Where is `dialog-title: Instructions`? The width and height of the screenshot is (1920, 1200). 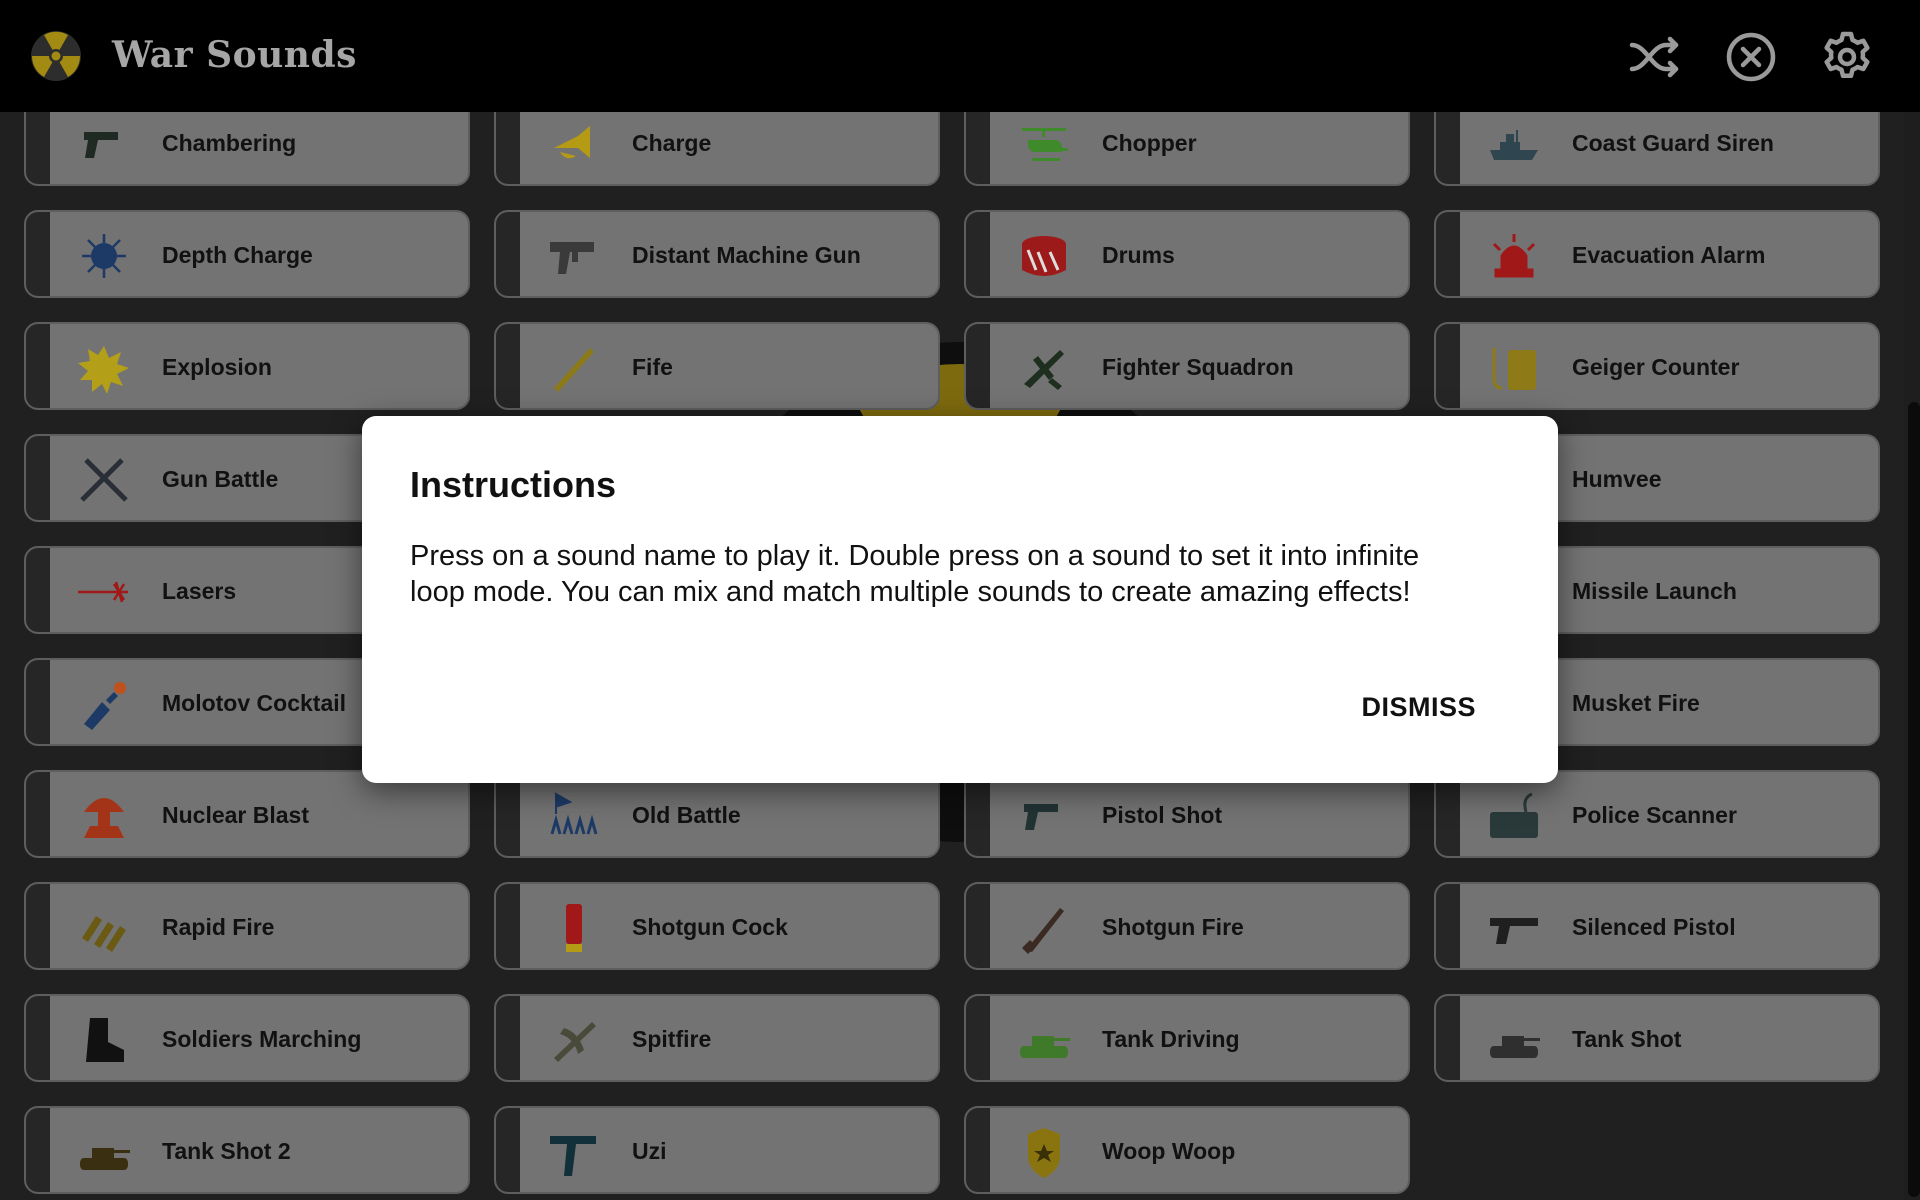
dialog-title: Instructions is located at coordinates (513, 484).